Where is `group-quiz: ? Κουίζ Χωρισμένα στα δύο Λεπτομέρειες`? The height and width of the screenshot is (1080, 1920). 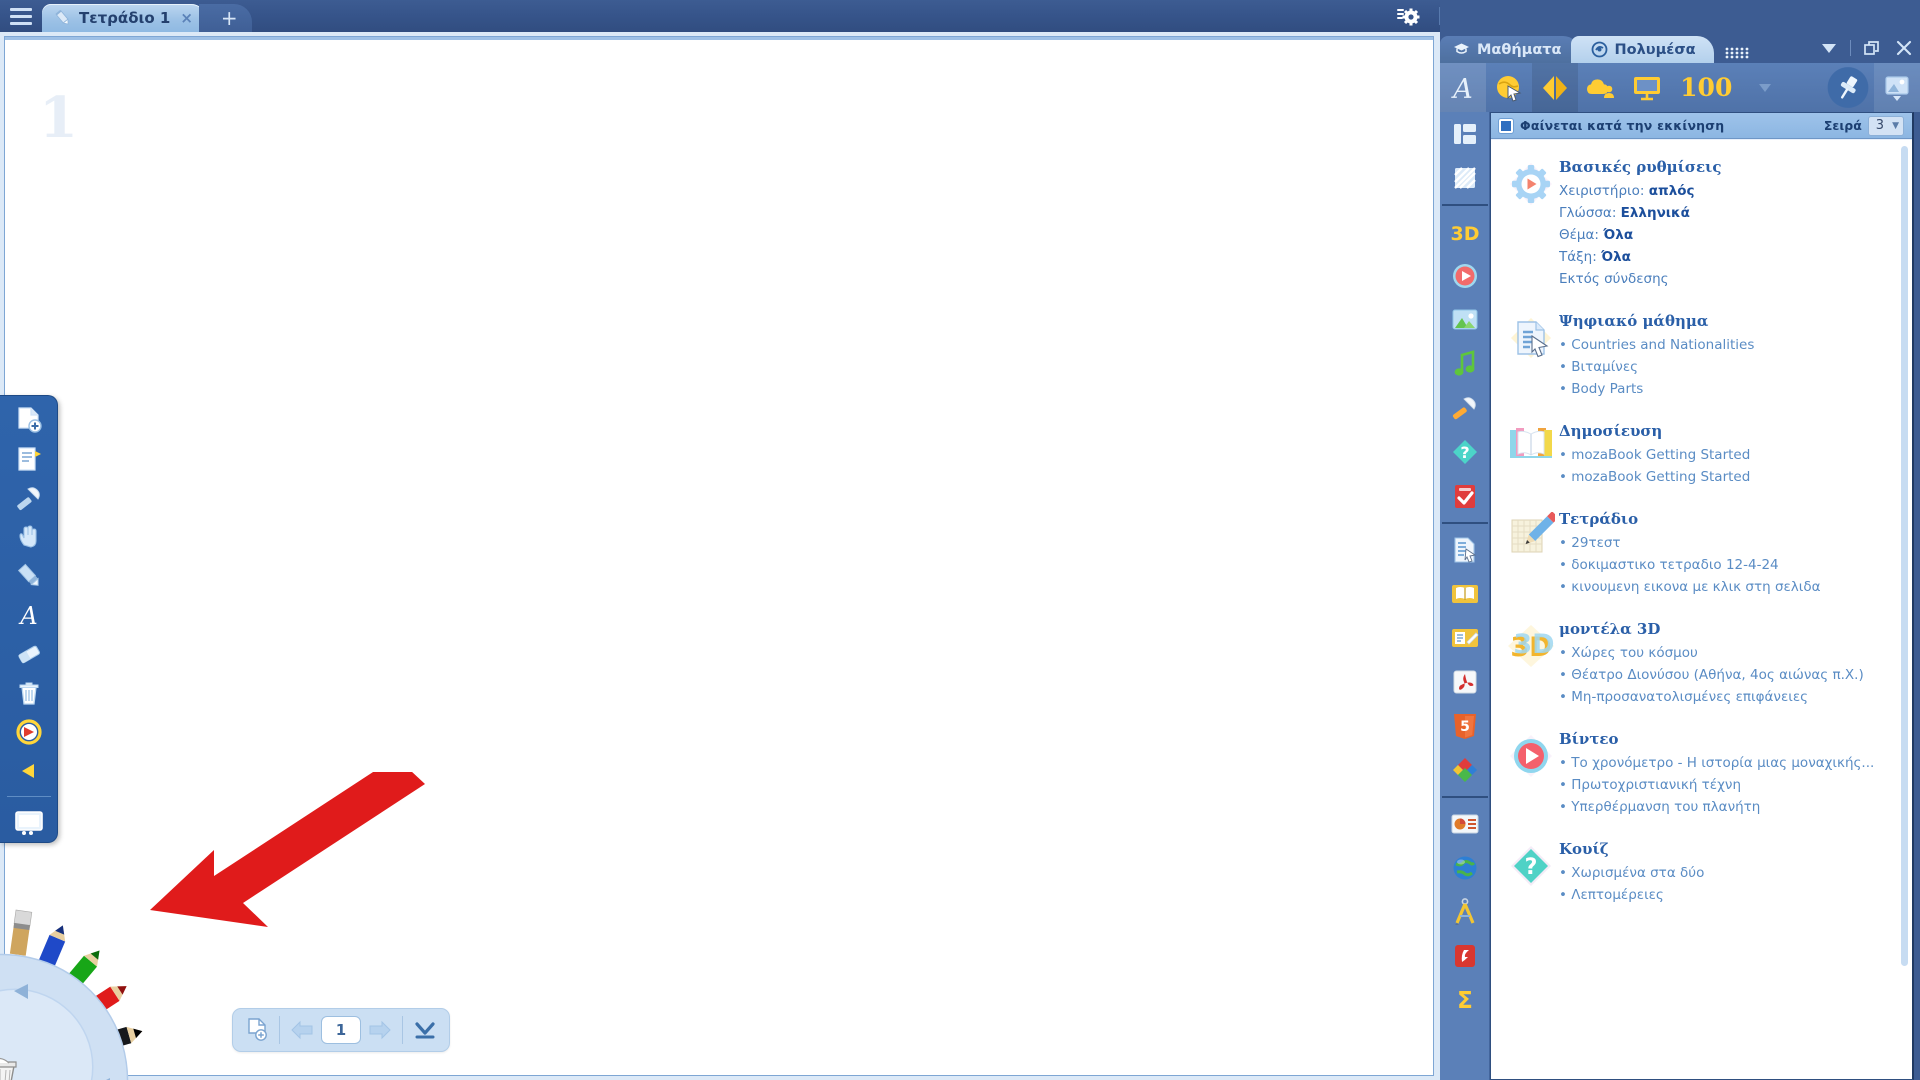
group-quiz: ? Κουίζ Χωρισμένα στα δύο Λεπτομέρειες is located at coordinates (1701, 876).